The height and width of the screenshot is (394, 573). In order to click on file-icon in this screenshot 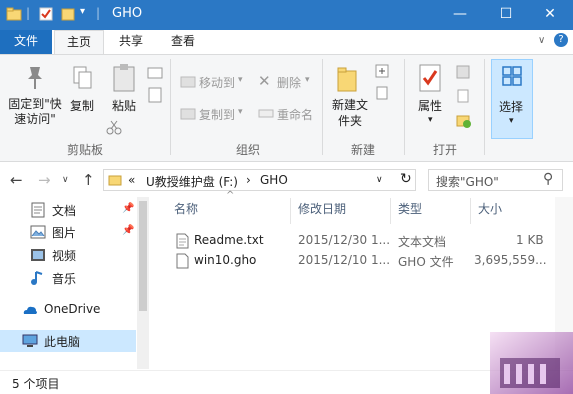, I will do `click(182, 261)`.